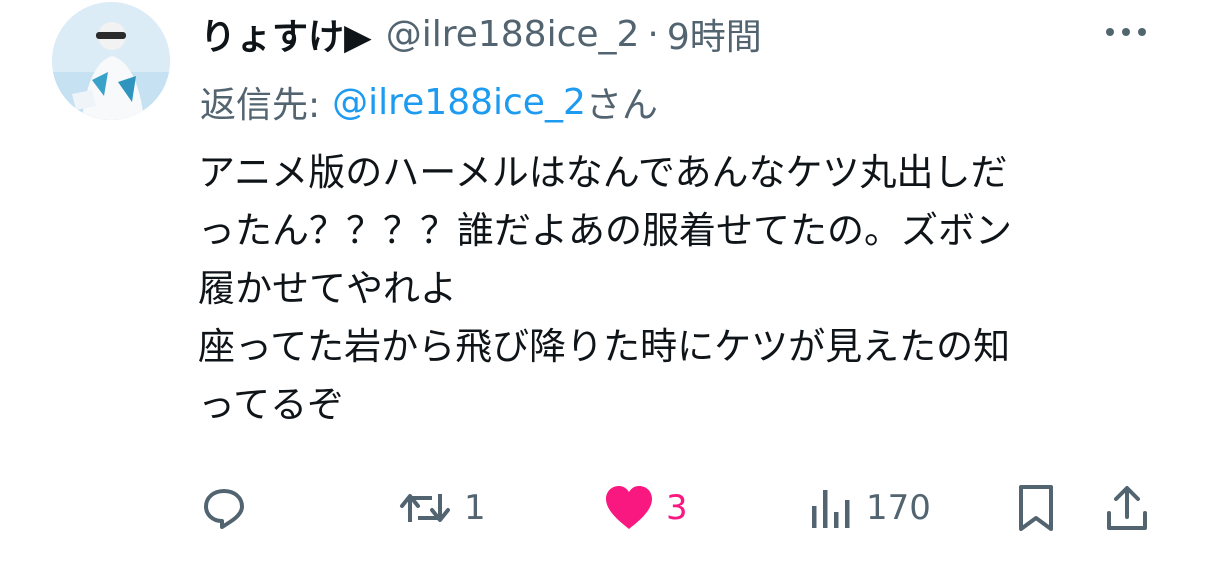 The width and height of the screenshot is (1206, 565). What do you see at coordinates (831, 508) in the screenshot?
I see `views-icon` at bounding box center [831, 508].